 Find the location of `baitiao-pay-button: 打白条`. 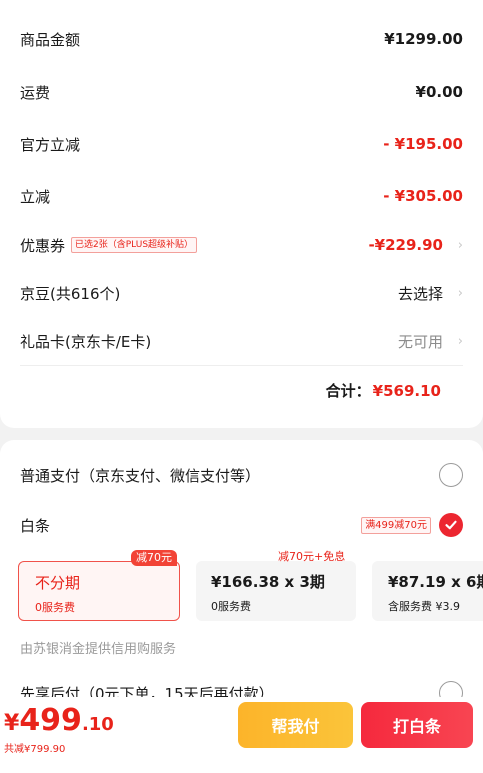

baitiao-pay-button: 打白条 is located at coordinates (417, 725).